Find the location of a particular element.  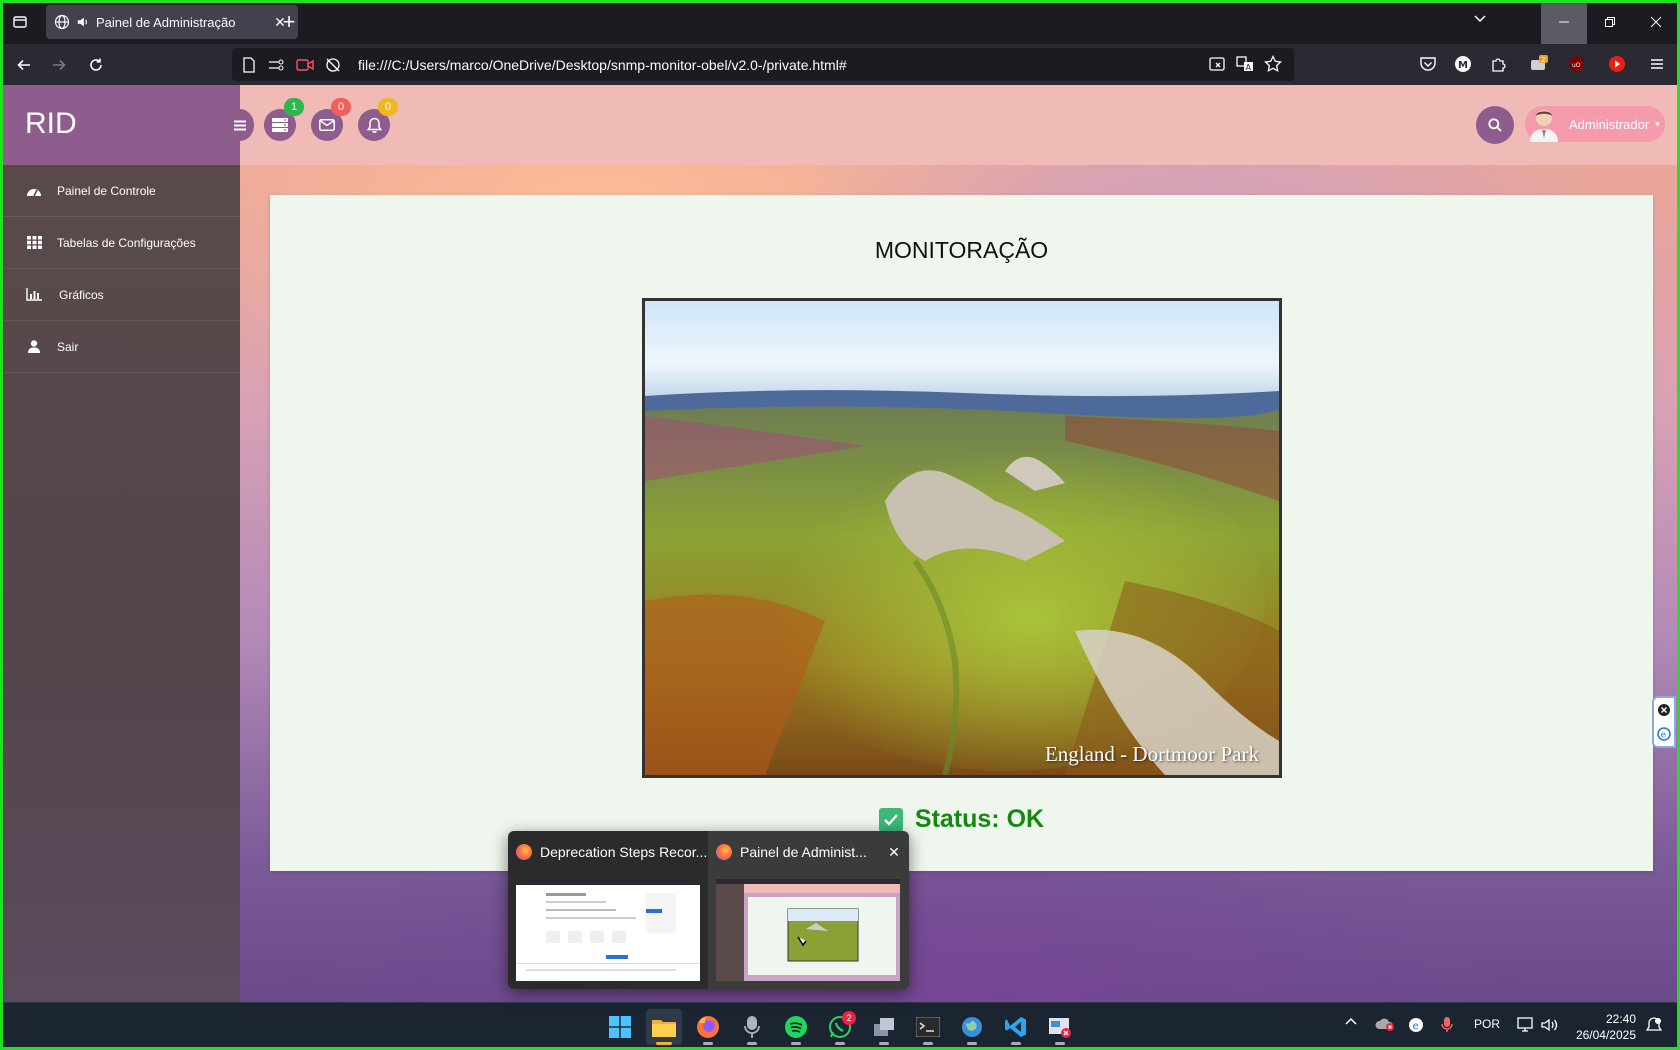

sidebar-item-sair: Sair is located at coordinates (121, 347).